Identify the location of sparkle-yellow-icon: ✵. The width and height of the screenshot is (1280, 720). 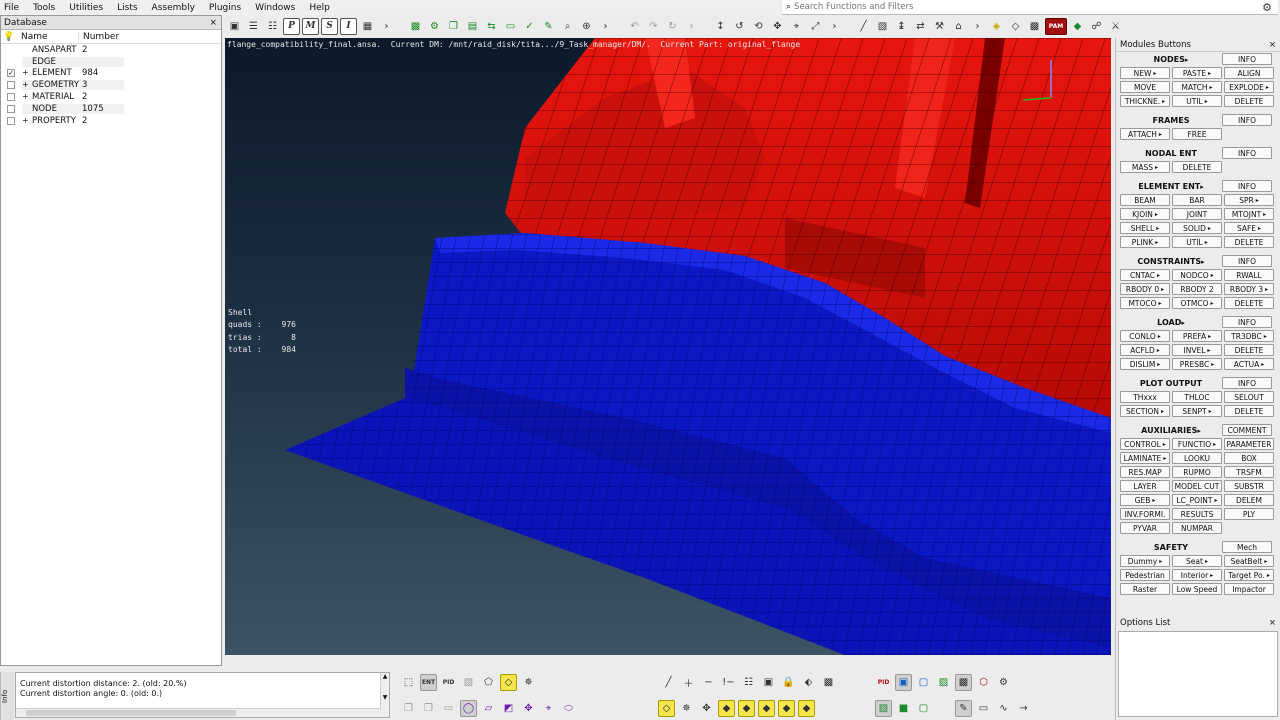
(686, 708).